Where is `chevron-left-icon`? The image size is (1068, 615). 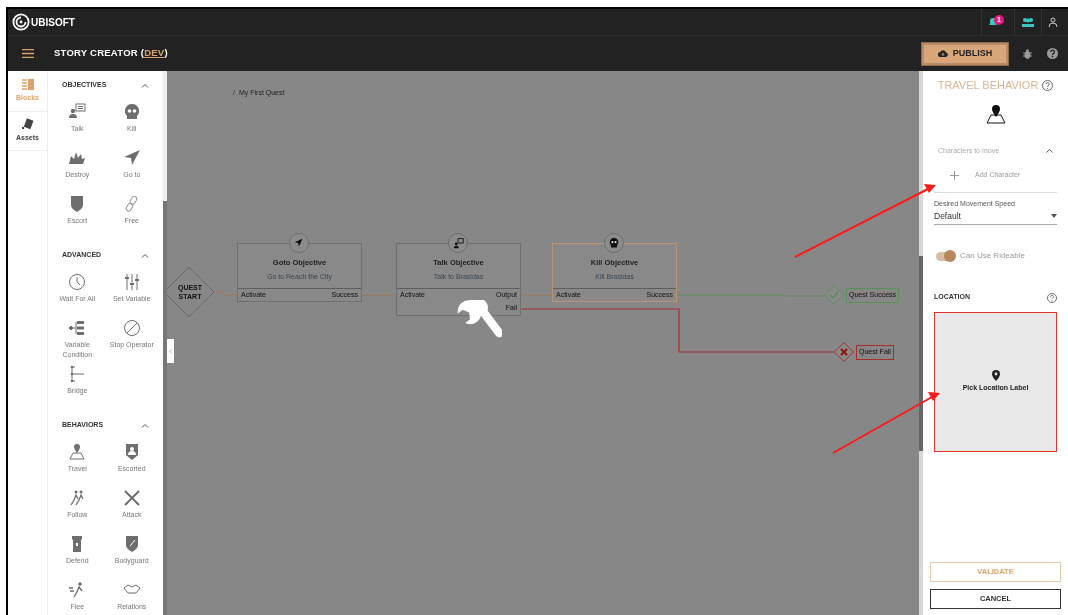
chevron-left-icon is located at coordinates (170, 351).